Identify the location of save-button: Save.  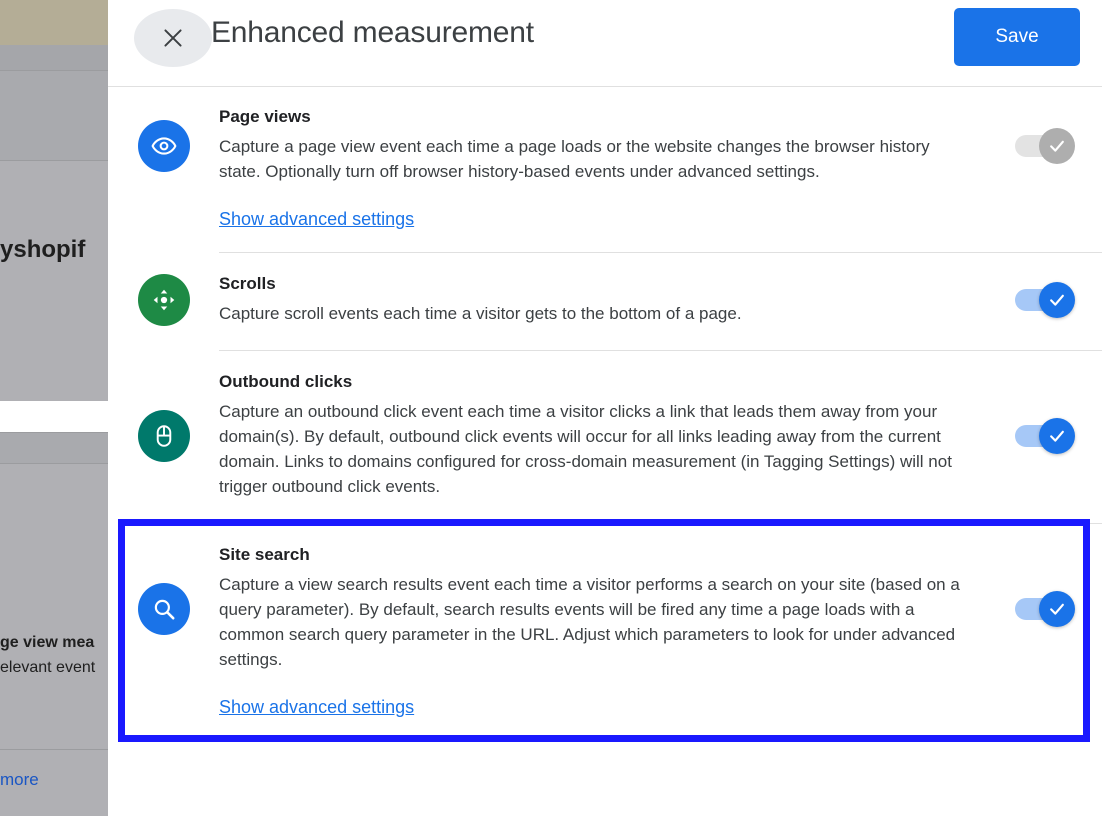
(1017, 37).